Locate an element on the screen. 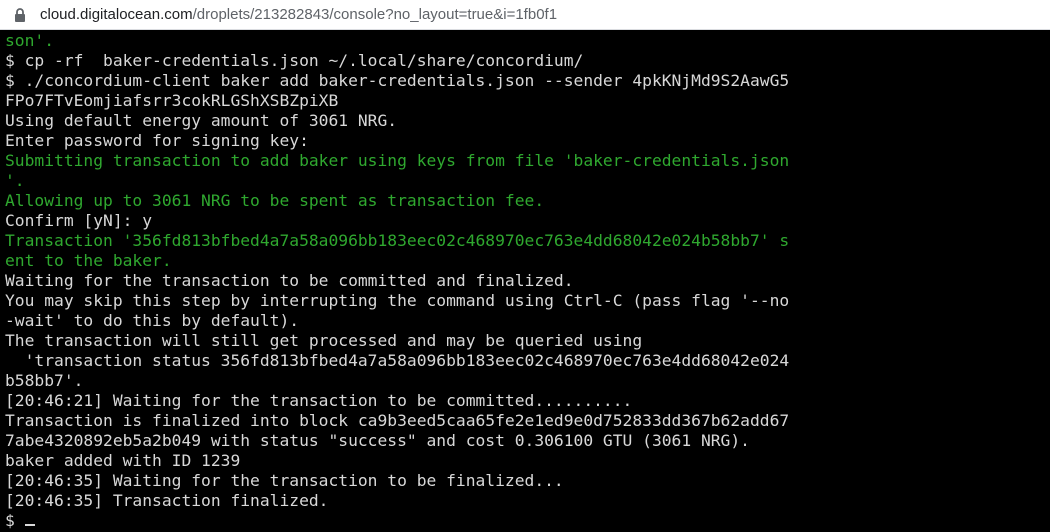  terminal-line: son'. is located at coordinates (30, 40).